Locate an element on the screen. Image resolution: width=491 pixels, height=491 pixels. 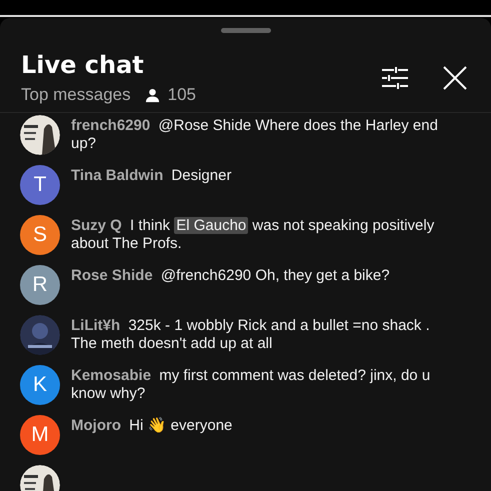
chat-message: french6290 @Rose Shide Where does the Harley end up? is located at coordinates (255, 134).